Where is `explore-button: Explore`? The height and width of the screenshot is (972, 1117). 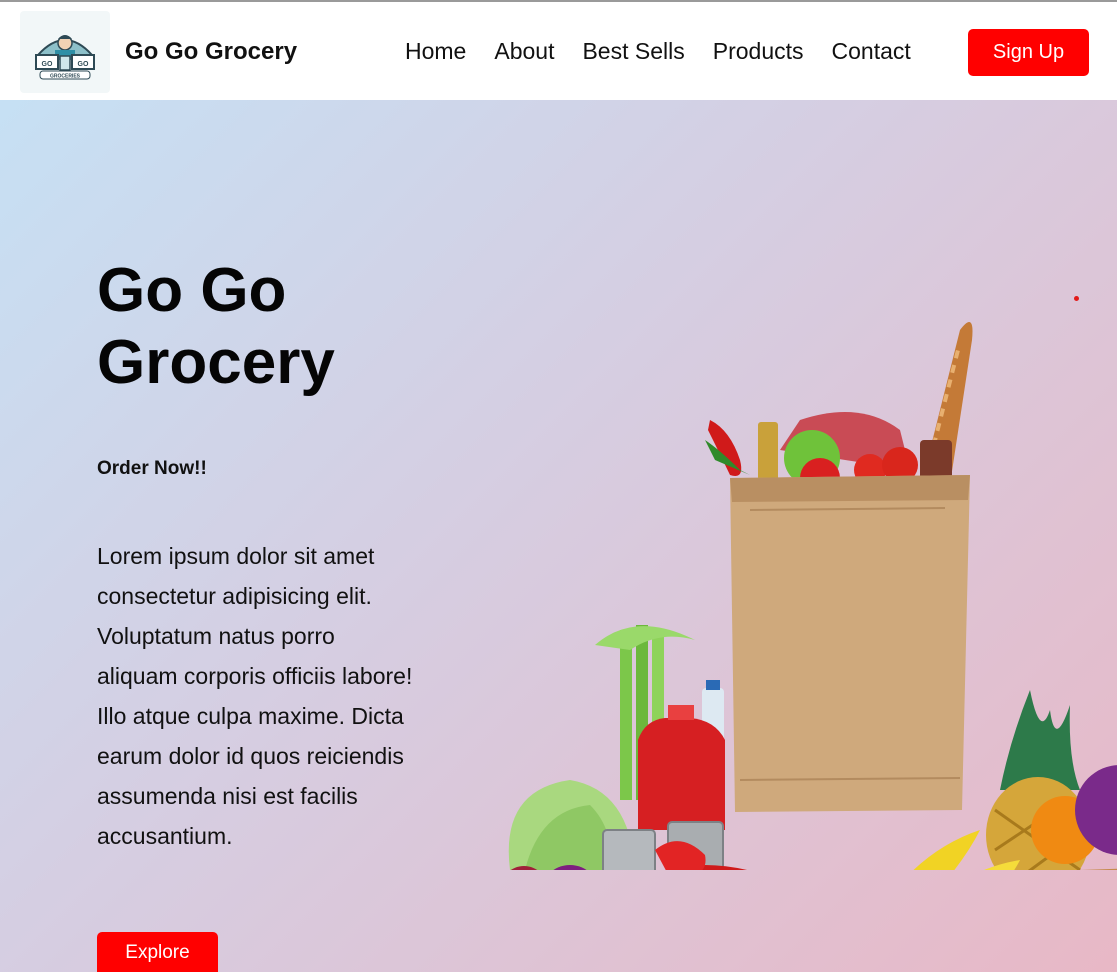
explore-button: Explore is located at coordinates (157, 952).